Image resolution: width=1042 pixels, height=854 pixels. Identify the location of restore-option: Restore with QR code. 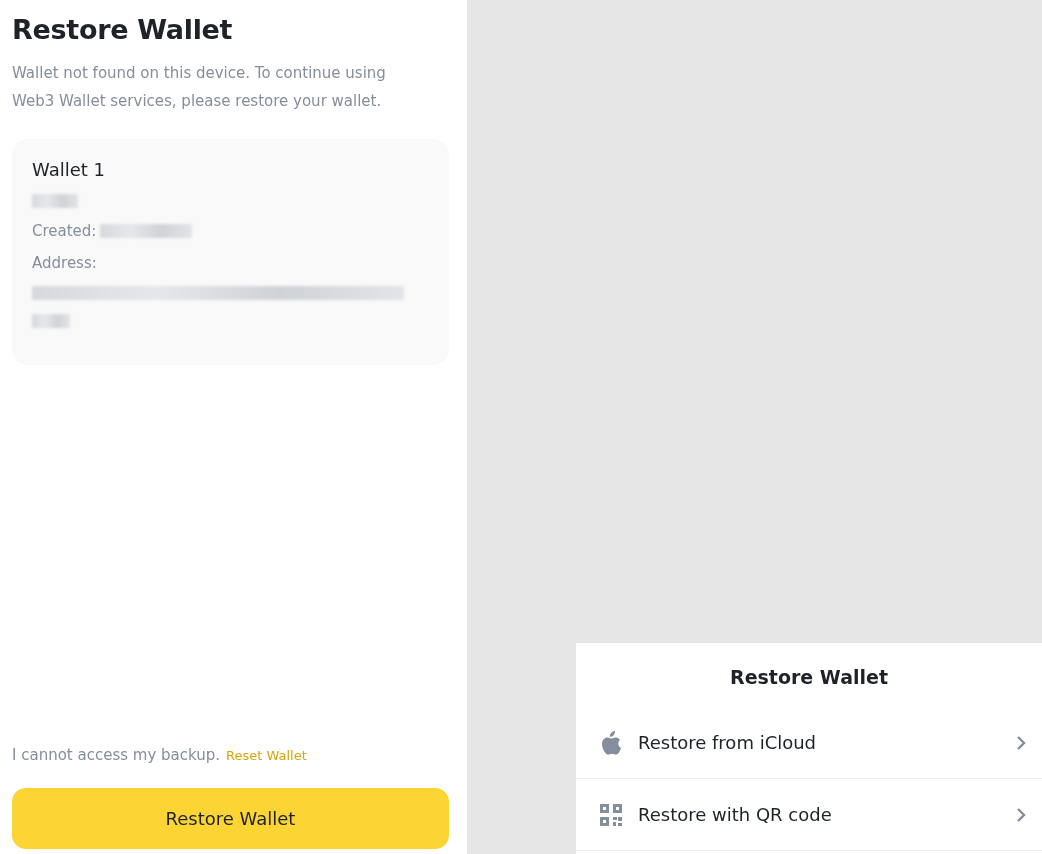
(809, 815).